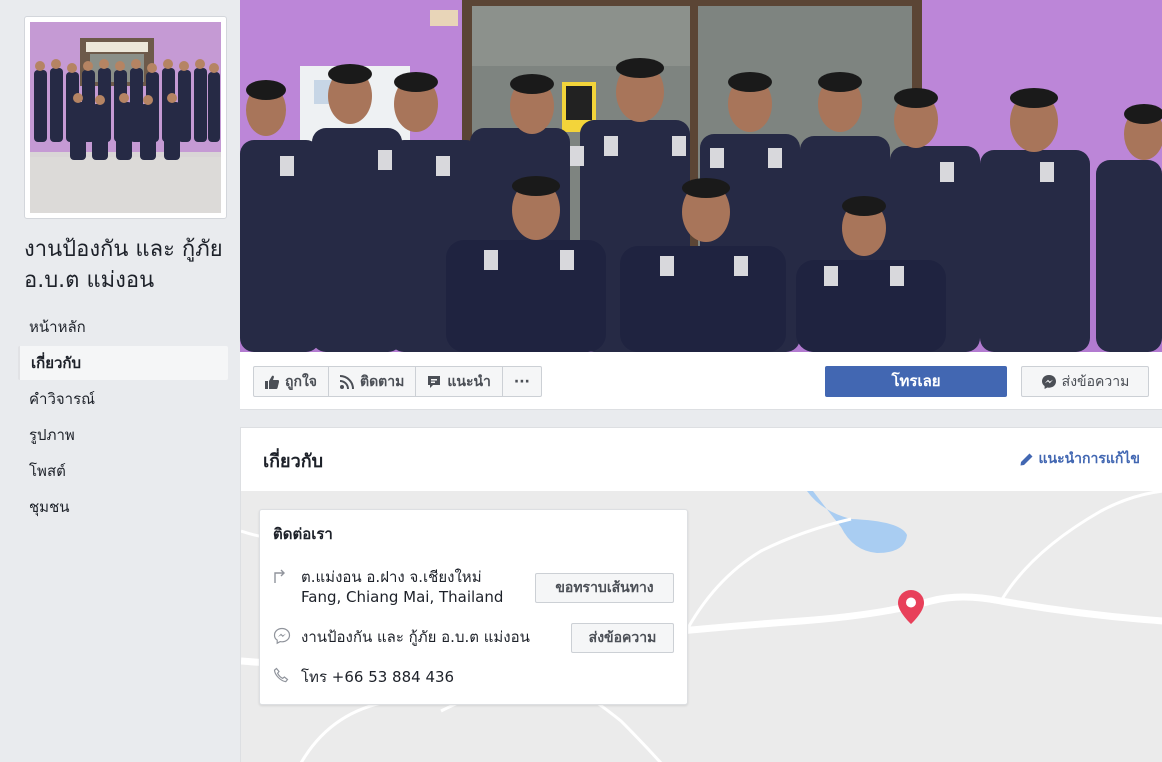  I want to click on get-directions-button: ขอทราบเส้นทาง, so click(604, 588).